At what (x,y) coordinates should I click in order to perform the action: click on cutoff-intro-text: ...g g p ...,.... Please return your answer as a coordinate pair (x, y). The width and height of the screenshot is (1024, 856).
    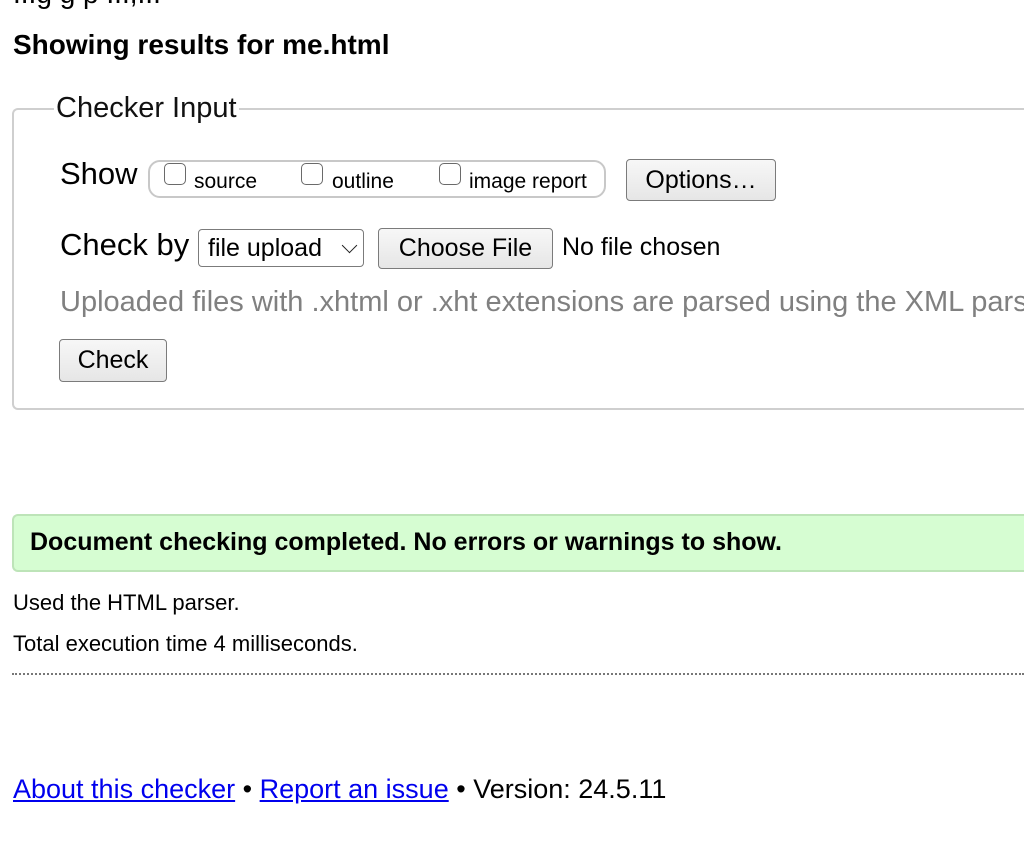
    Looking at the image, I should click on (87, 5).